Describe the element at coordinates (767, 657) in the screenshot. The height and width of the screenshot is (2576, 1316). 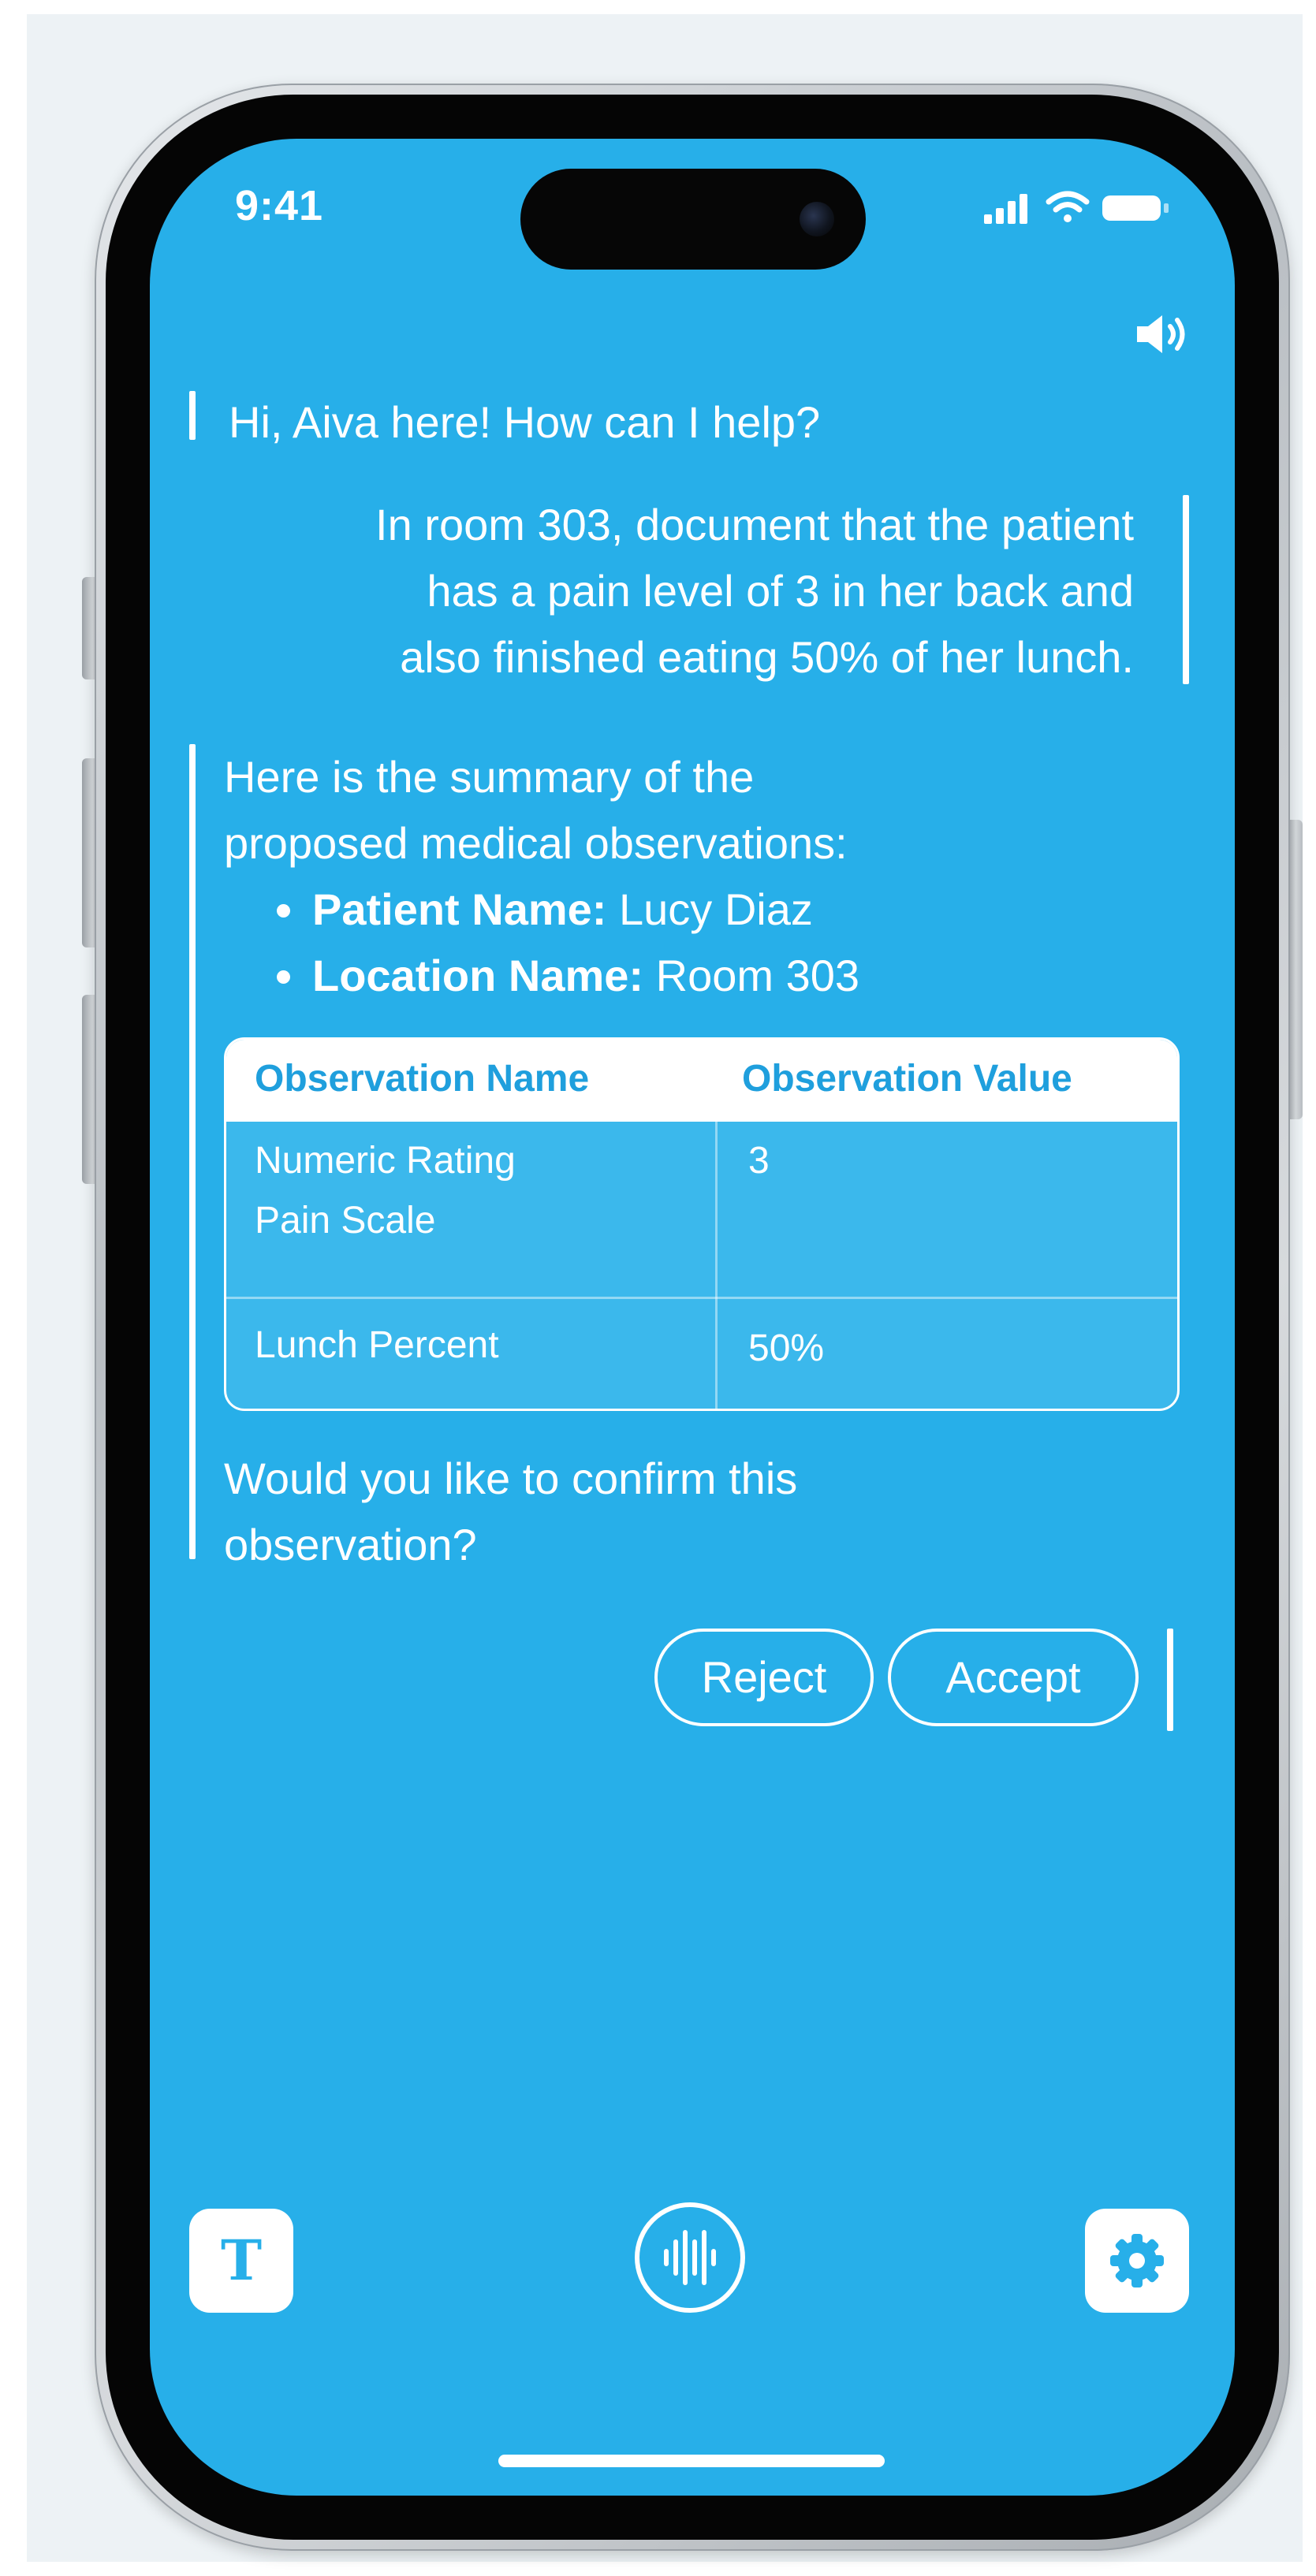
I see `user-message-line: also finished eating 50% of her lunch.` at that location.